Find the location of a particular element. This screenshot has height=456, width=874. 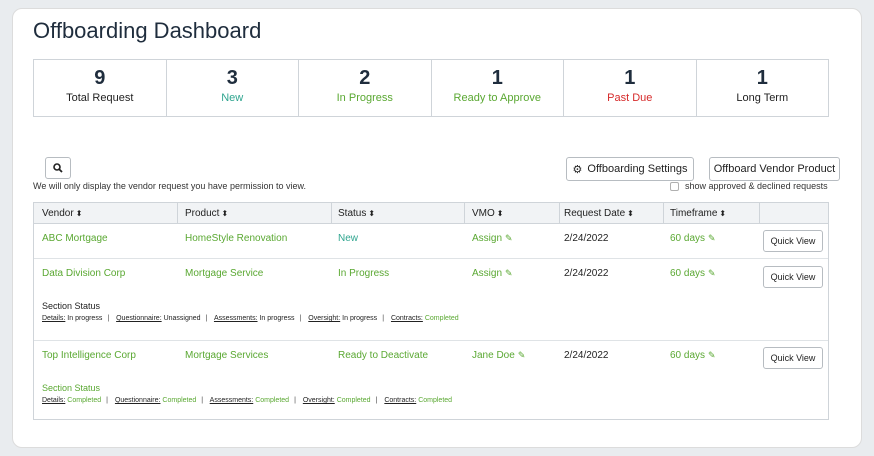

stat-label: New is located at coordinates (232, 98).